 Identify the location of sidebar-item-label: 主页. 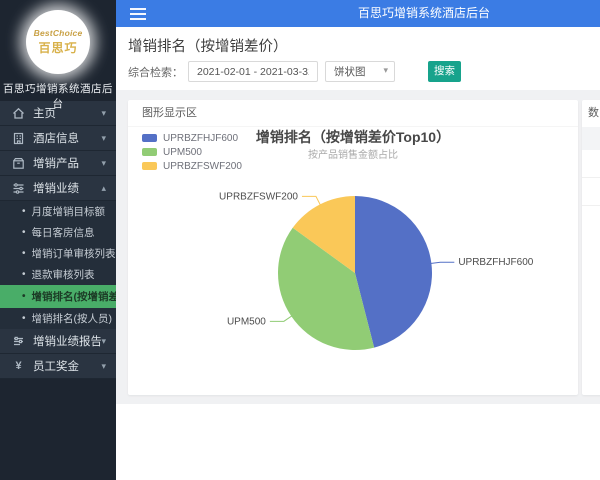
(44, 114).